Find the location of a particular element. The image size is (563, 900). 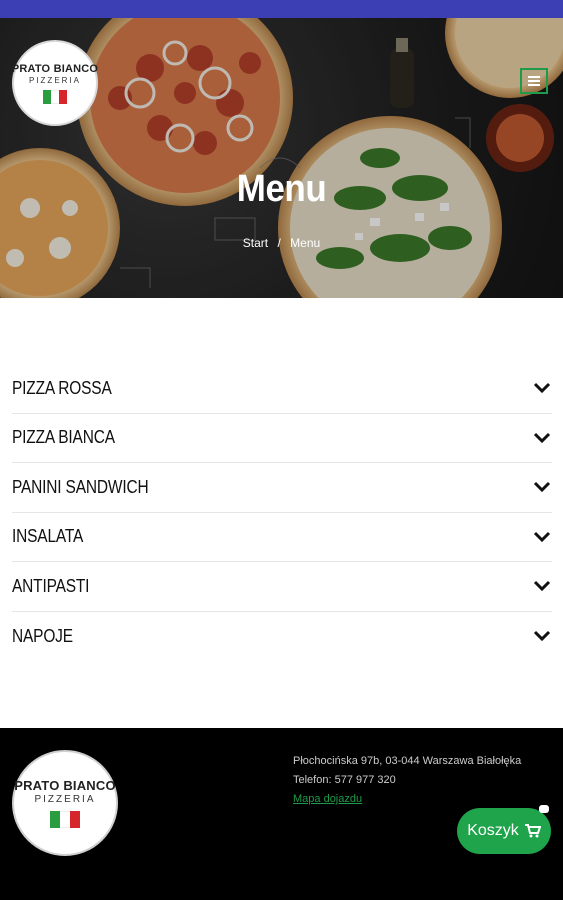

hamburger-icon is located at coordinates (534, 81).